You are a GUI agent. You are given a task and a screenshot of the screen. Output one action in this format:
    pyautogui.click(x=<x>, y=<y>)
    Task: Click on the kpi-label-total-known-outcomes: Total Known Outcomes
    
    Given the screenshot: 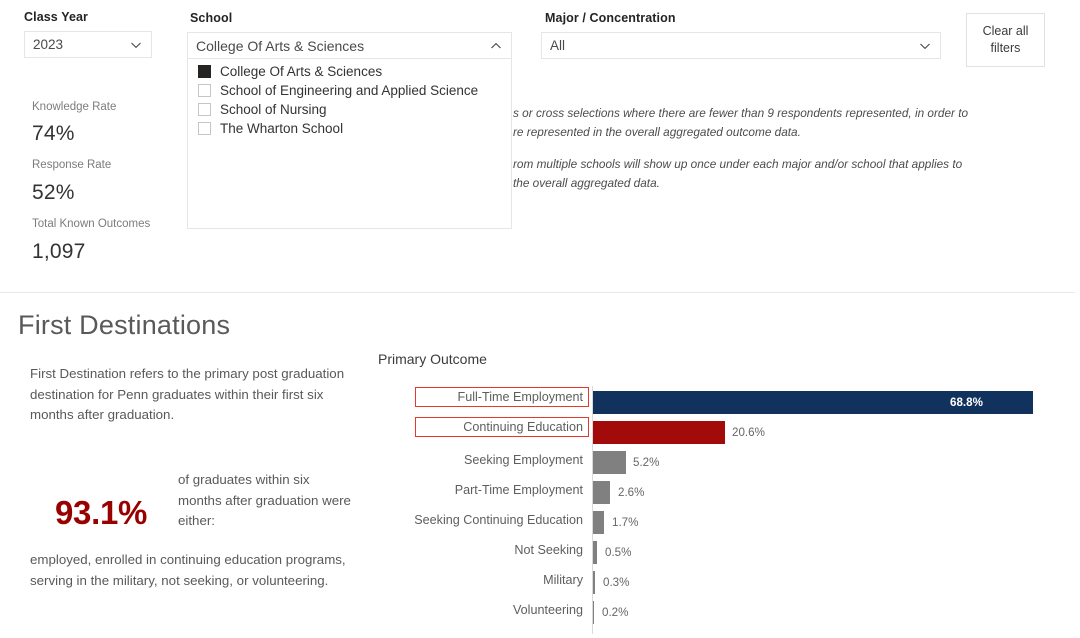 What is the action you would take?
    pyautogui.click(x=91, y=224)
    